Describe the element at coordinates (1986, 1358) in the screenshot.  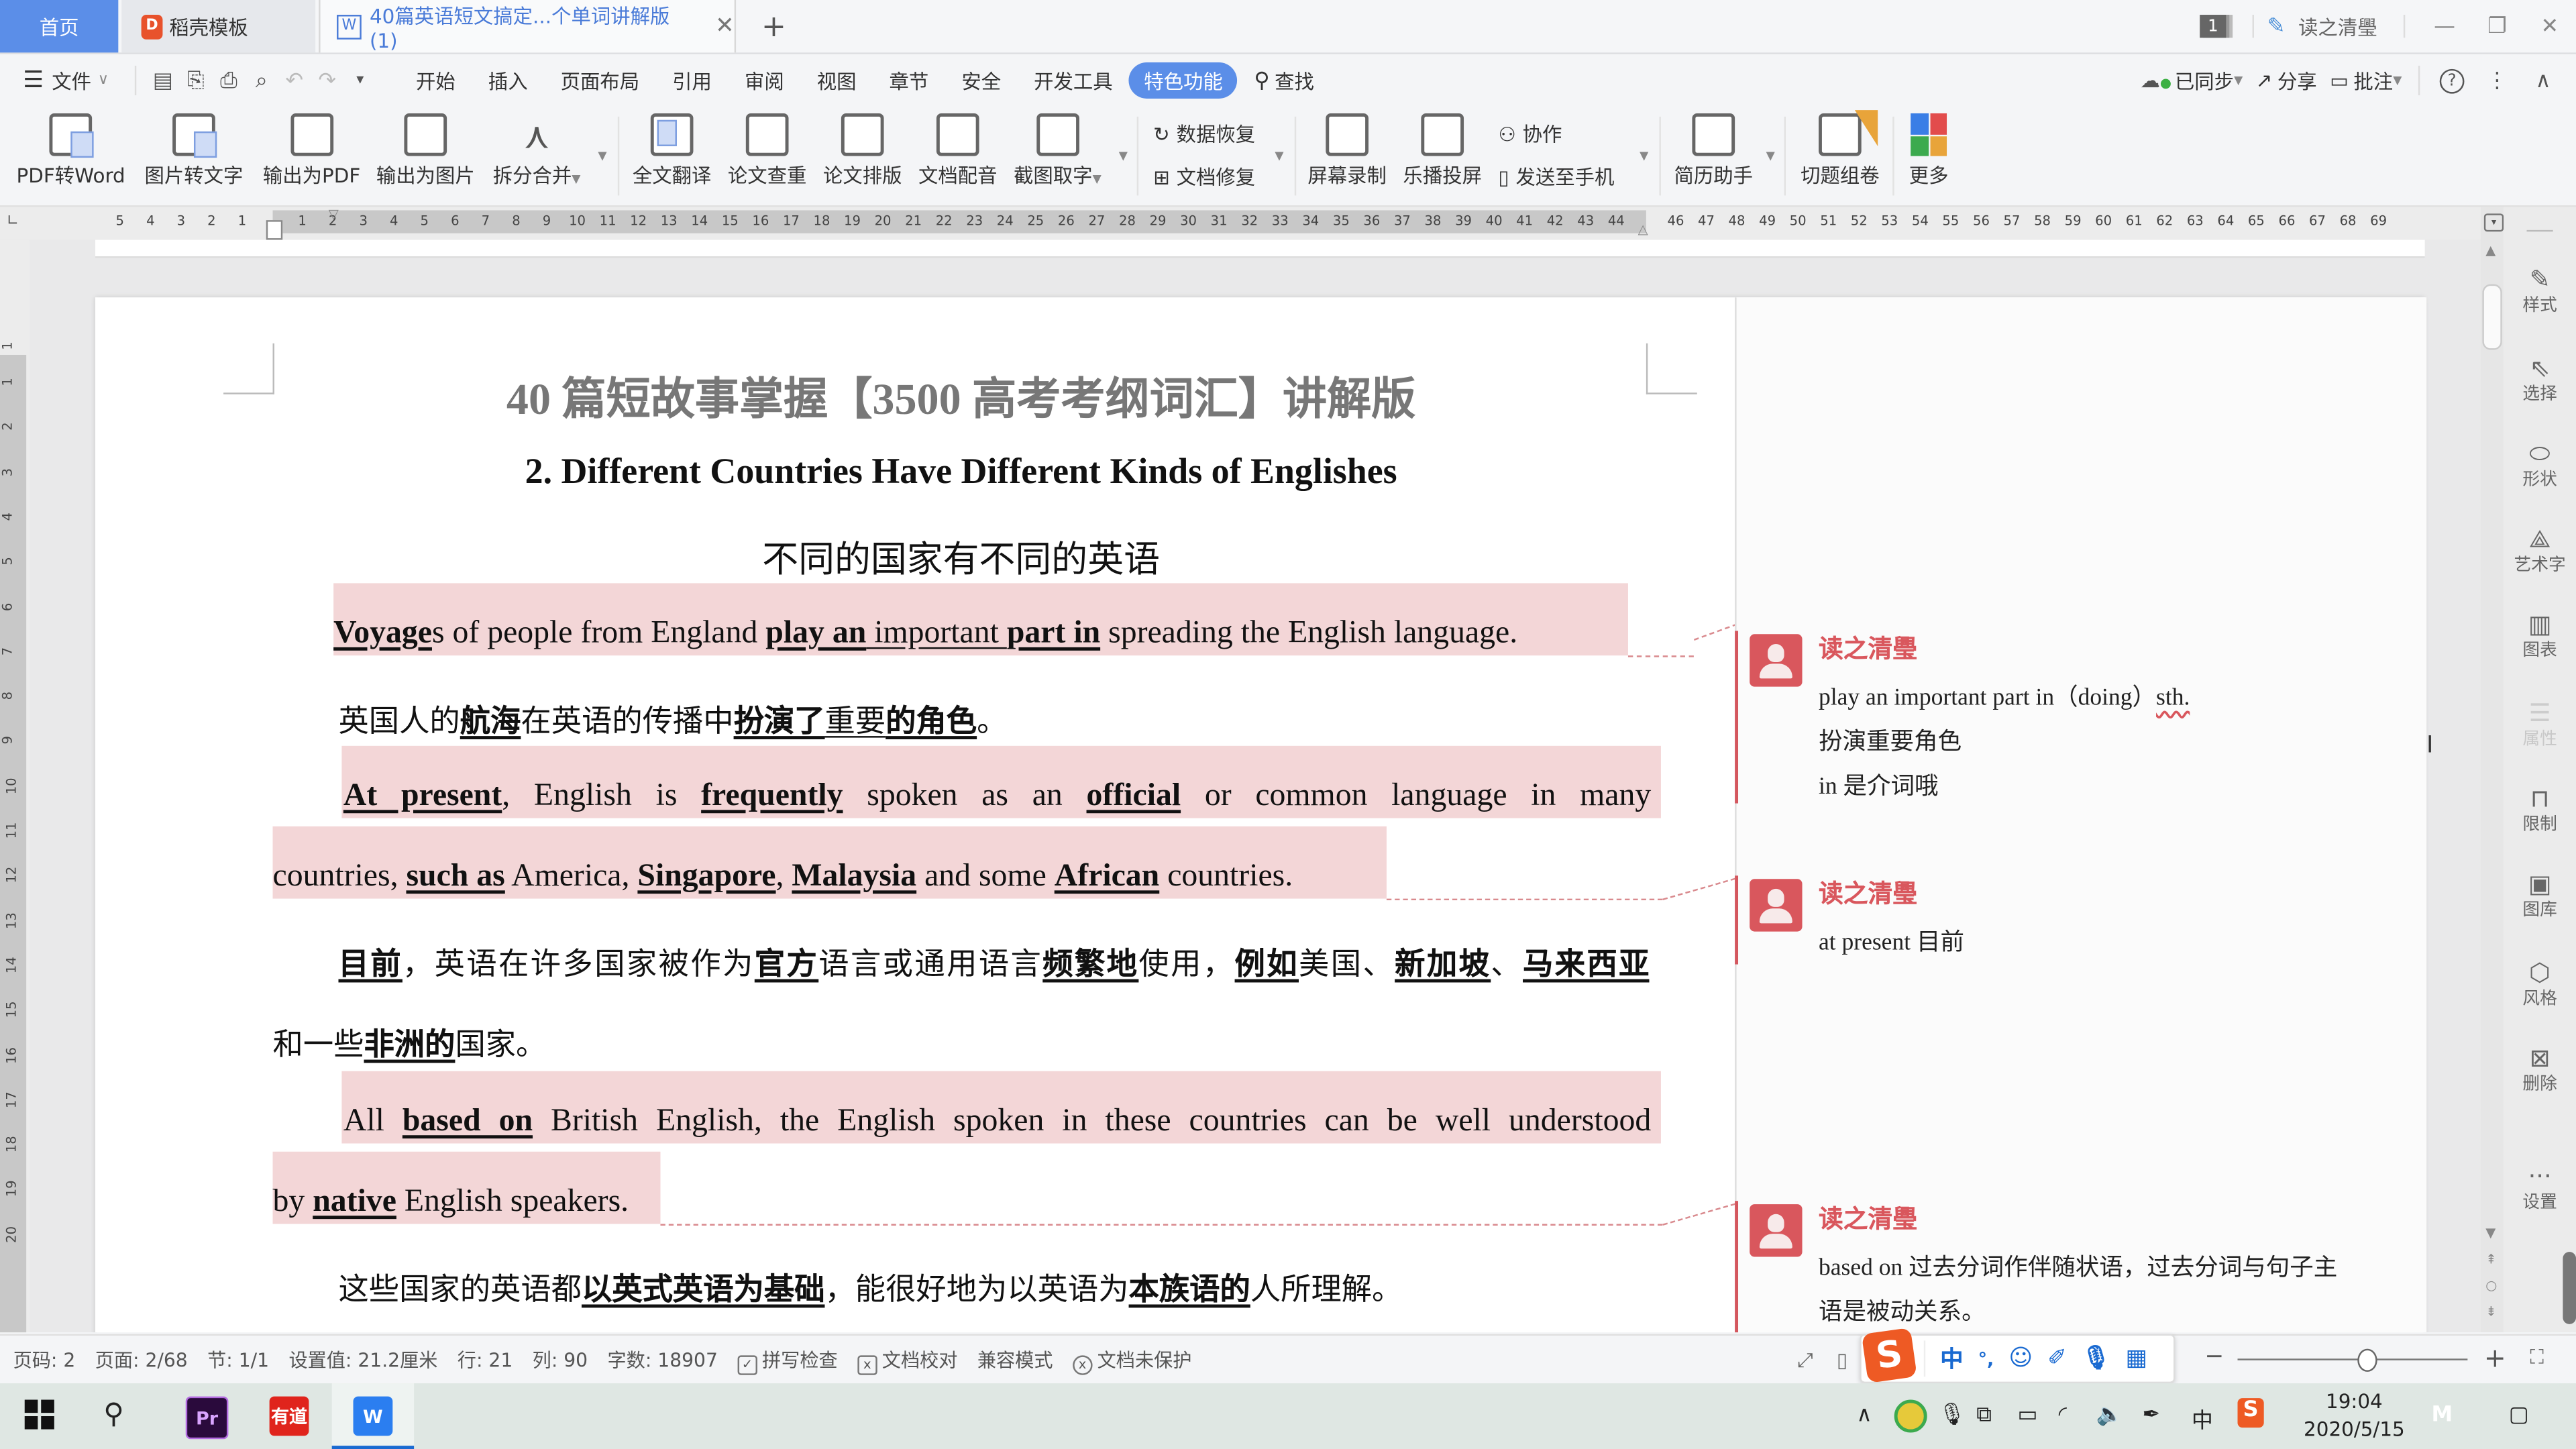
I see `punctuation-toggle: °,` at that location.